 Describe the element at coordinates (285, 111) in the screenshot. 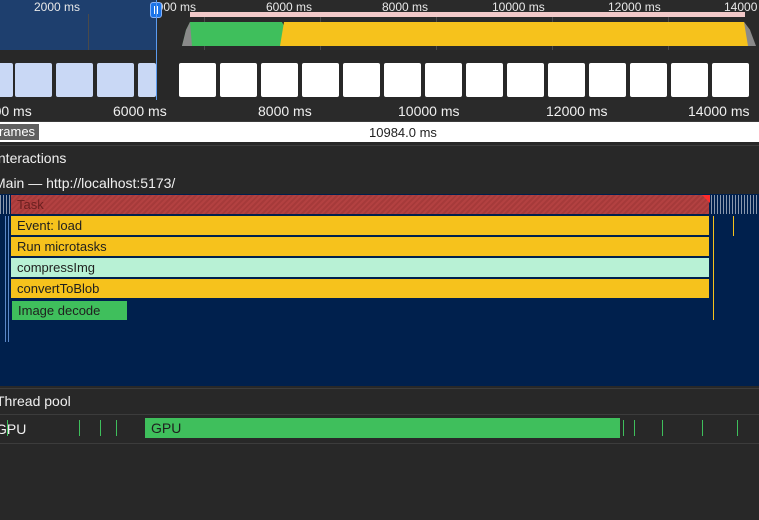

I see `ruler-tick: 8000 ms` at that location.